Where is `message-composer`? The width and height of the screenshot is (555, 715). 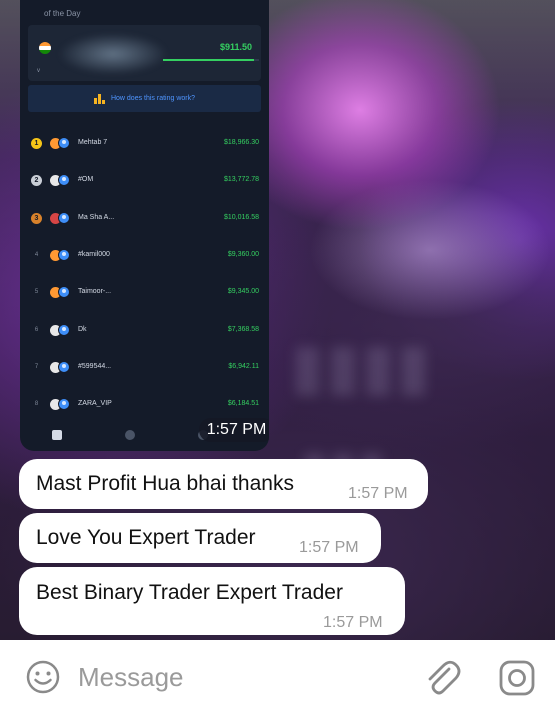
message-composer is located at coordinates (277, 677).